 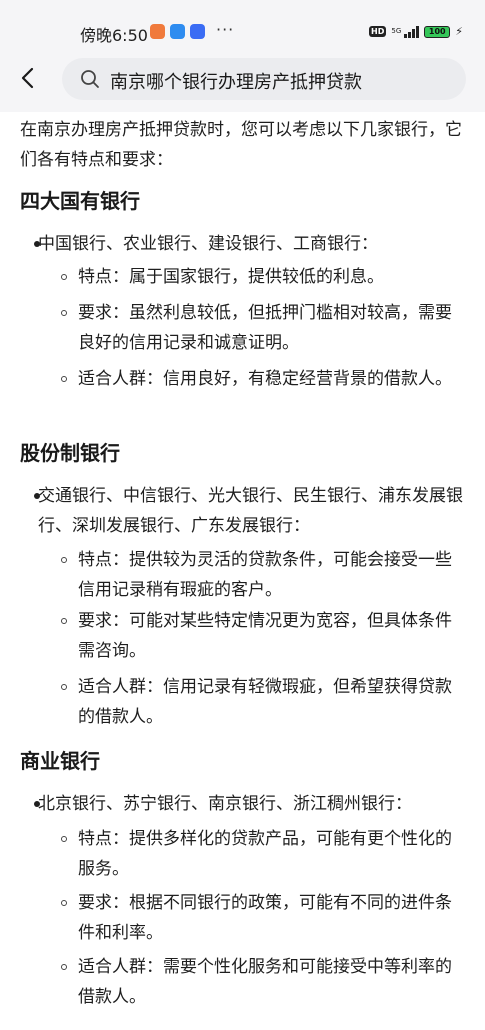 What do you see at coordinates (459, 31) in the screenshot?
I see `charging-icon: ⚡` at bounding box center [459, 31].